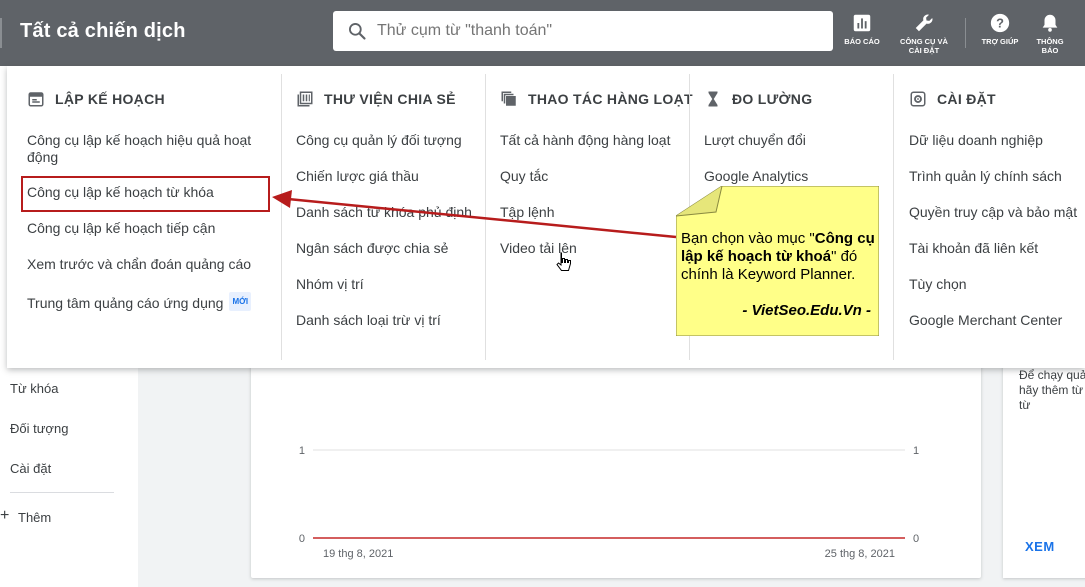 The width and height of the screenshot is (1085, 587). What do you see at coordinates (391, 320) in the screenshot?
I see `placement-exclusion-lists-link: Danh sách loại trừ vị trí` at bounding box center [391, 320].